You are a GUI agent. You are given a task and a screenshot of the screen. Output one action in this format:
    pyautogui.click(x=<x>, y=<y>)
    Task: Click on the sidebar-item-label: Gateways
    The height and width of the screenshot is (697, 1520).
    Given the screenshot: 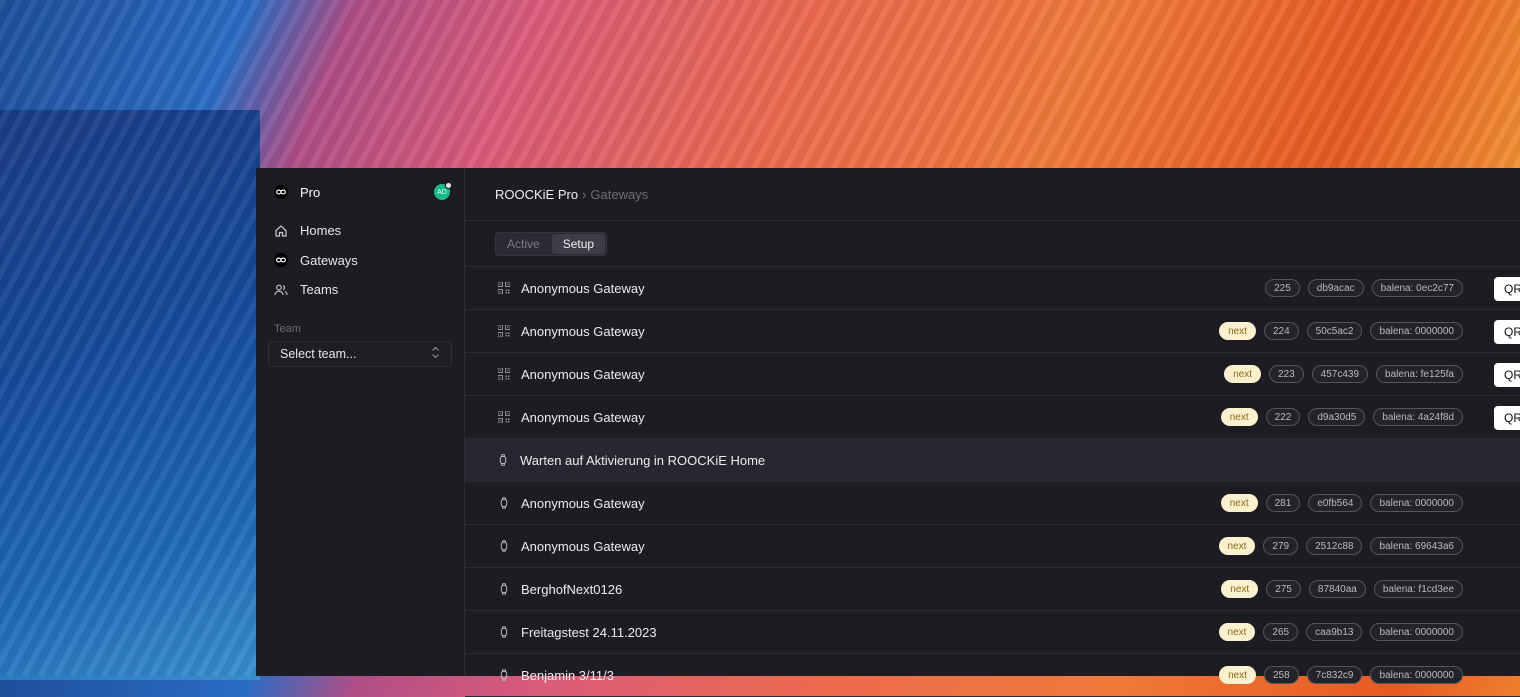 What is the action you would take?
    pyautogui.click(x=329, y=260)
    